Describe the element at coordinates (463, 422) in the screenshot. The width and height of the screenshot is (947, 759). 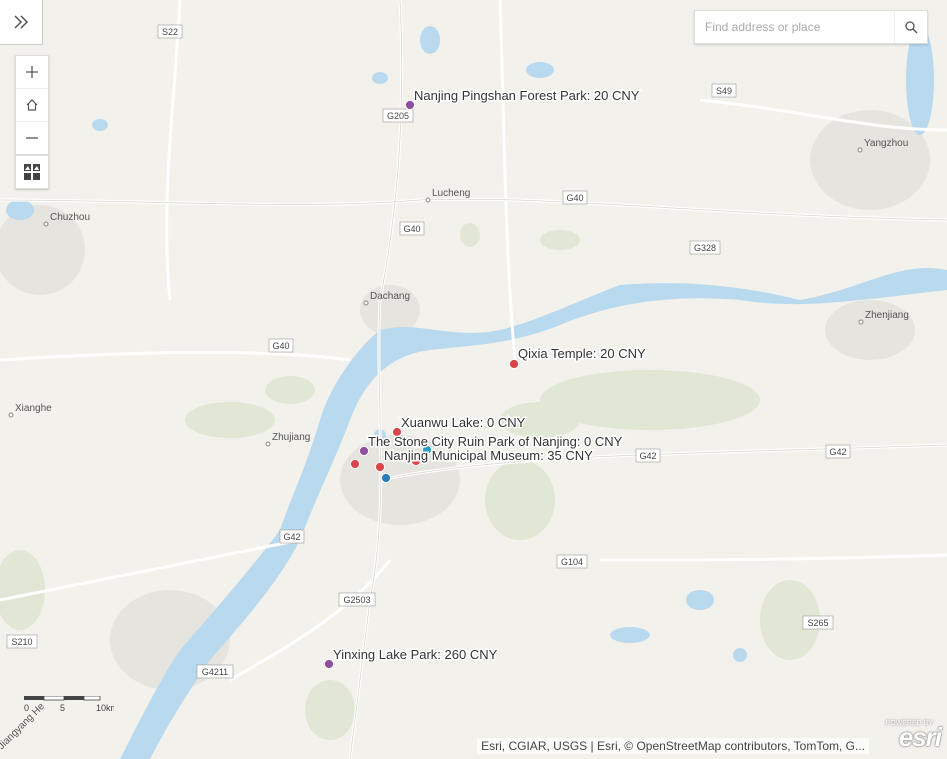
I see `poi-label: Xuanwu Lake: 0 CNY` at that location.